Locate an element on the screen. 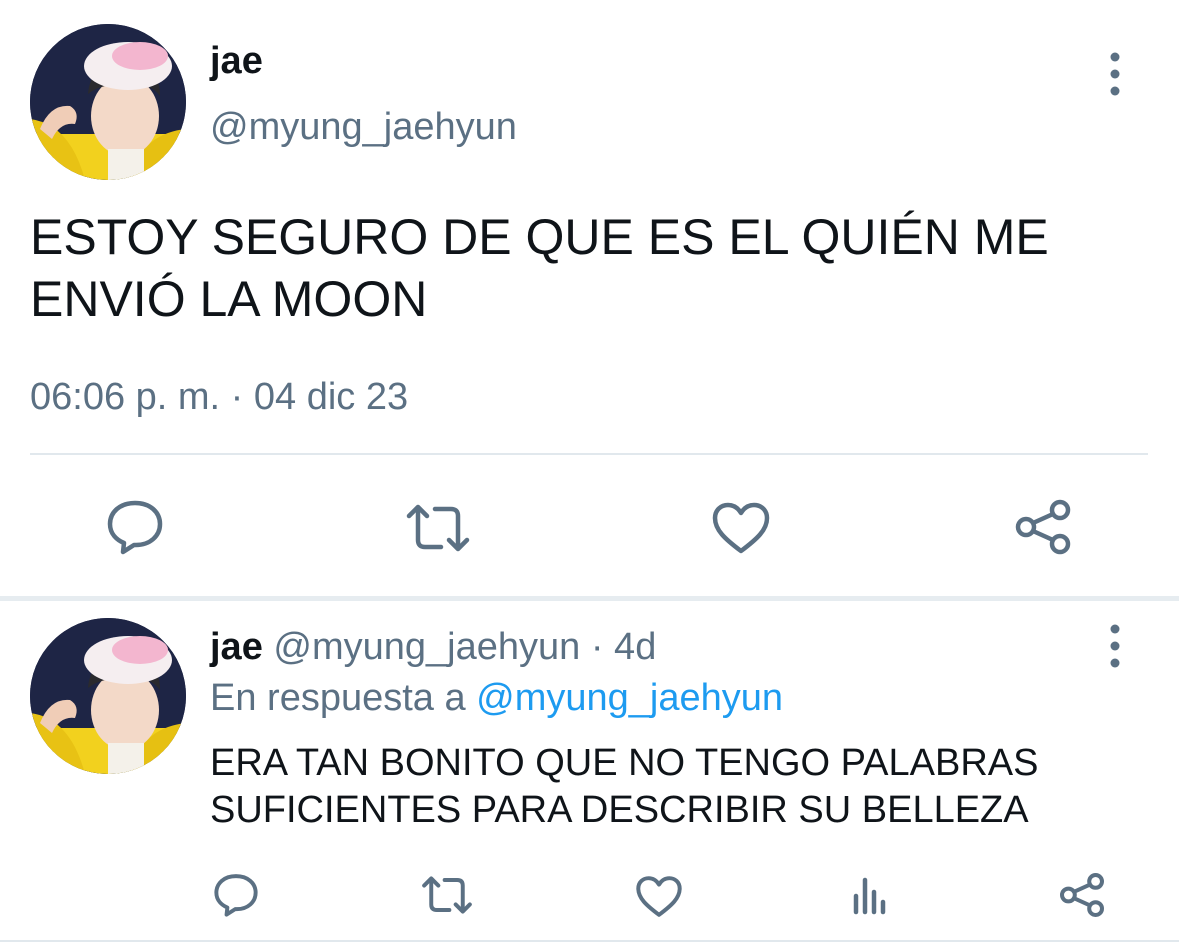  tweet-age: · 4d is located at coordinates (623, 647).